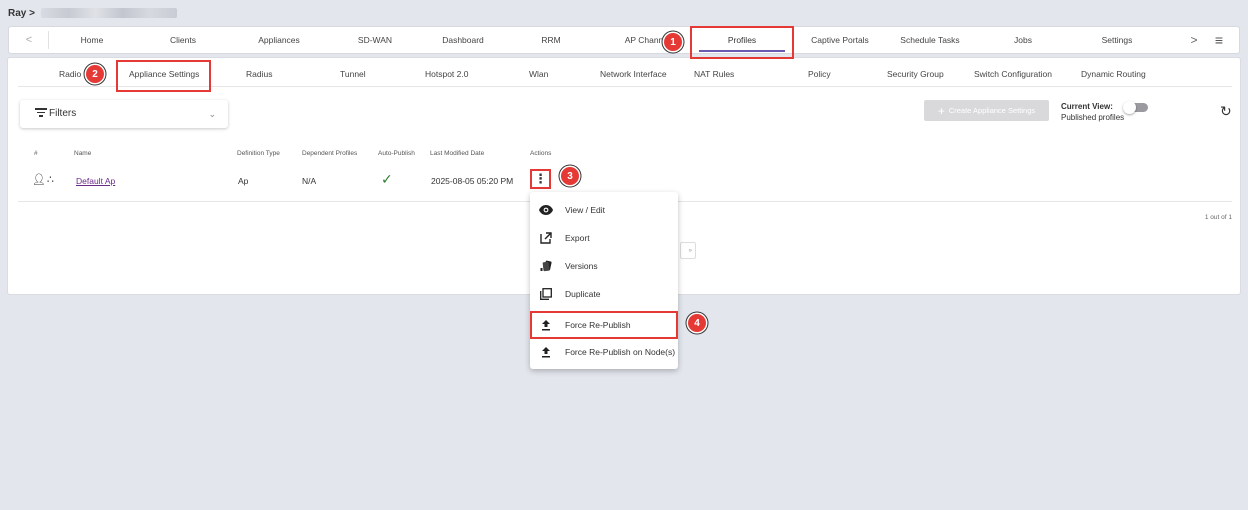 This screenshot has height=510, width=1248. I want to click on current-view-toggle, so click(1135, 107).